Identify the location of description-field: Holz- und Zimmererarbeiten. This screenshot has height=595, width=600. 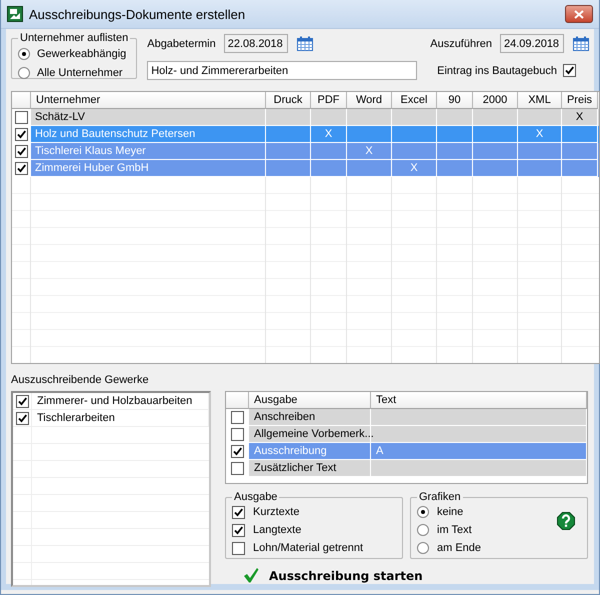
(282, 70).